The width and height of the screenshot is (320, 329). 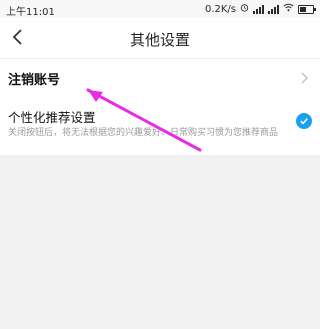 I want to click on chevron-right-icon, so click(x=305, y=77).